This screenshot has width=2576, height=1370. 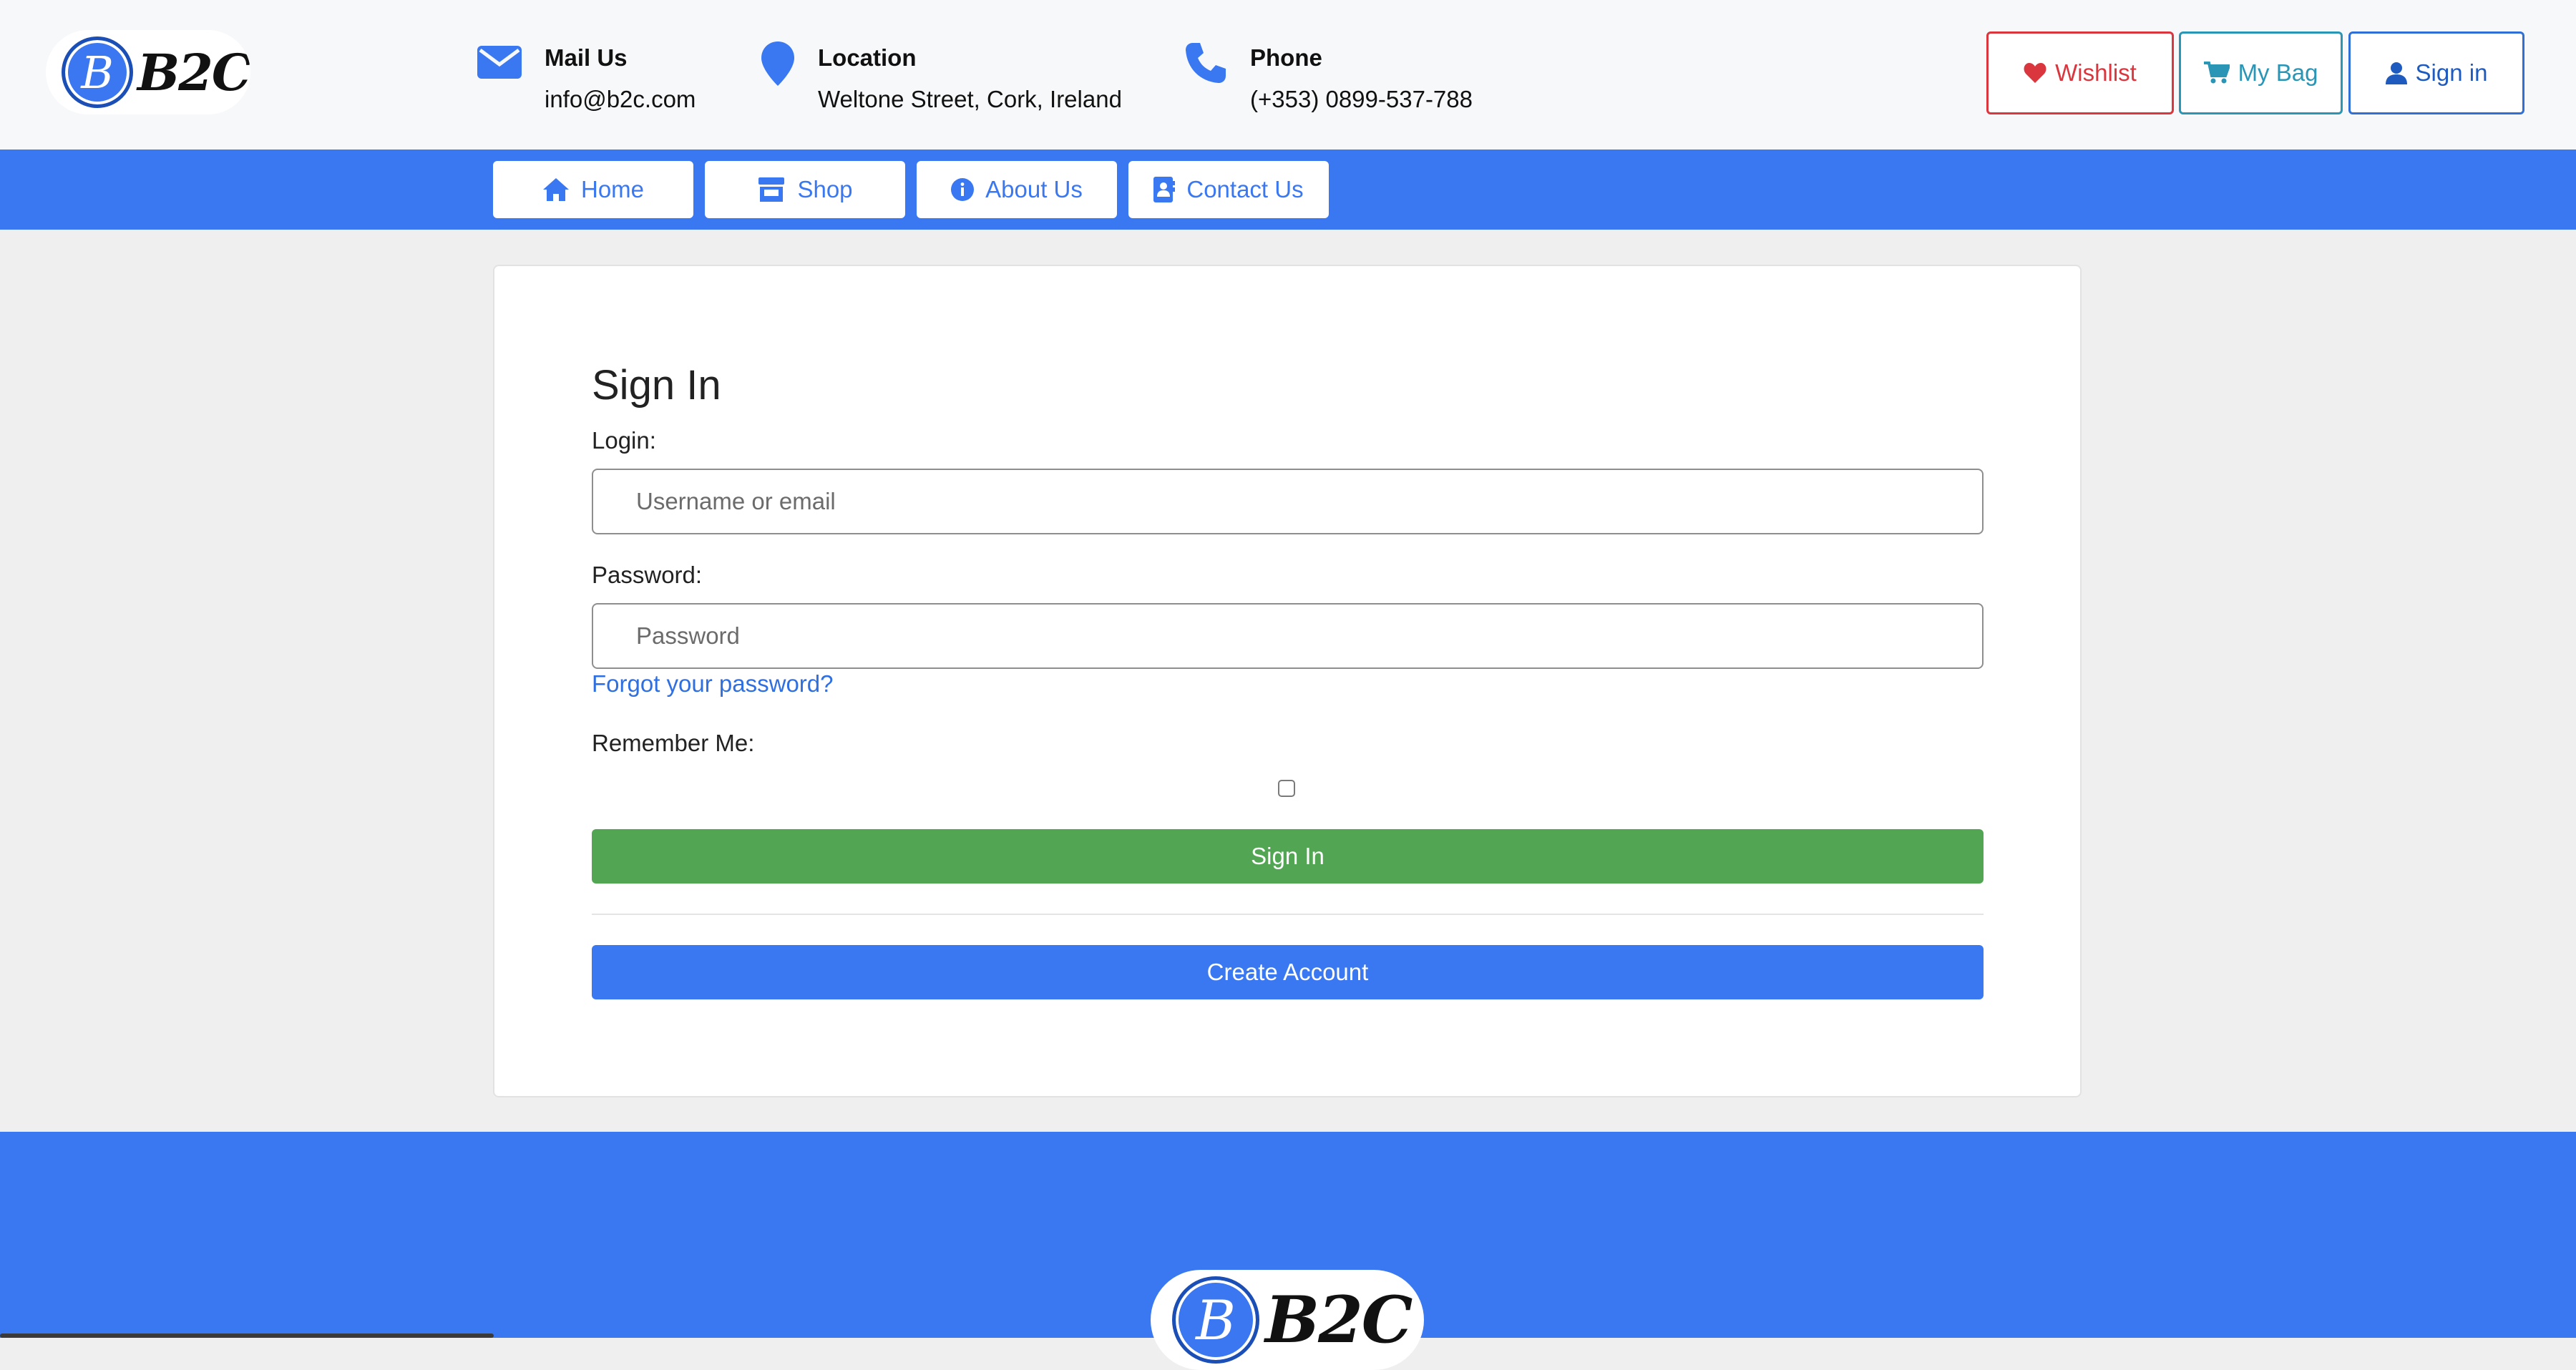 What do you see at coordinates (2216, 73) in the screenshot?
I see `cart-icon` at bounding box center [2216, 73].